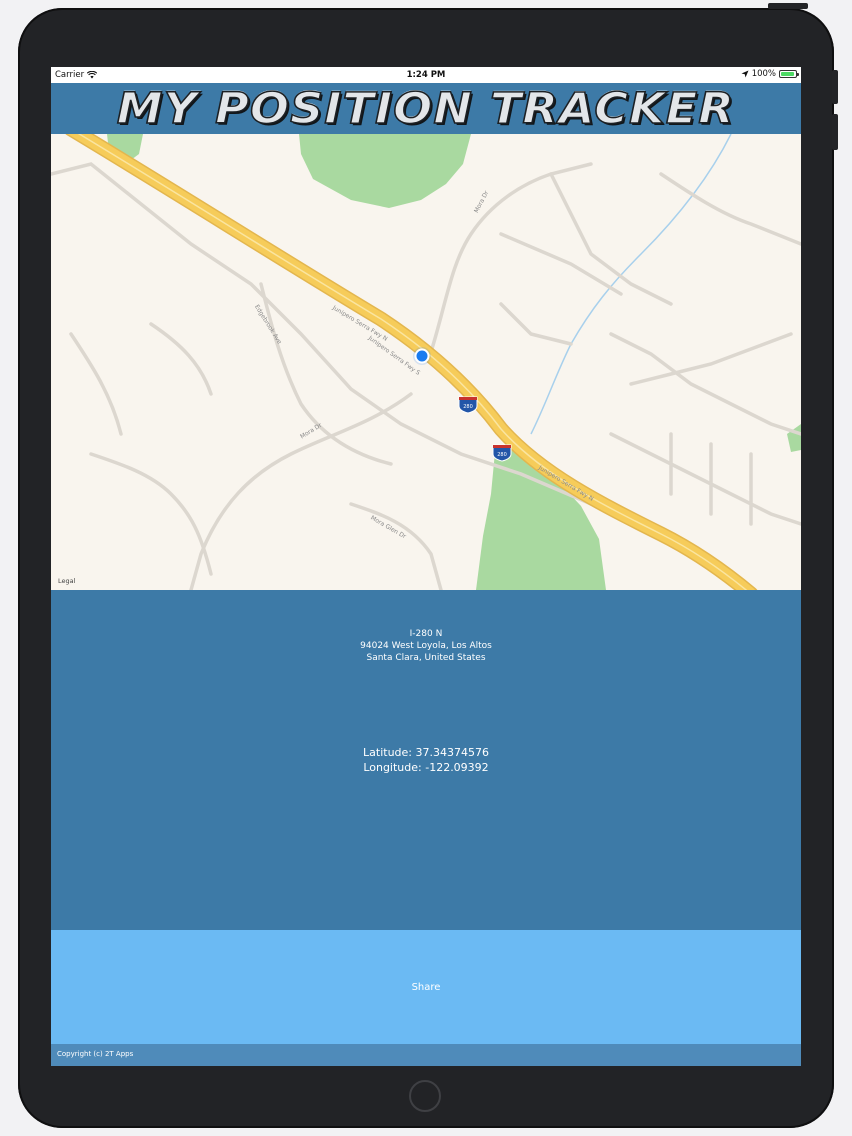 The height and width of the screenshot is (1136, 852). Describe the element at coordinates (835, 87) in the screenshot. I see `volume-up-button` at that location.